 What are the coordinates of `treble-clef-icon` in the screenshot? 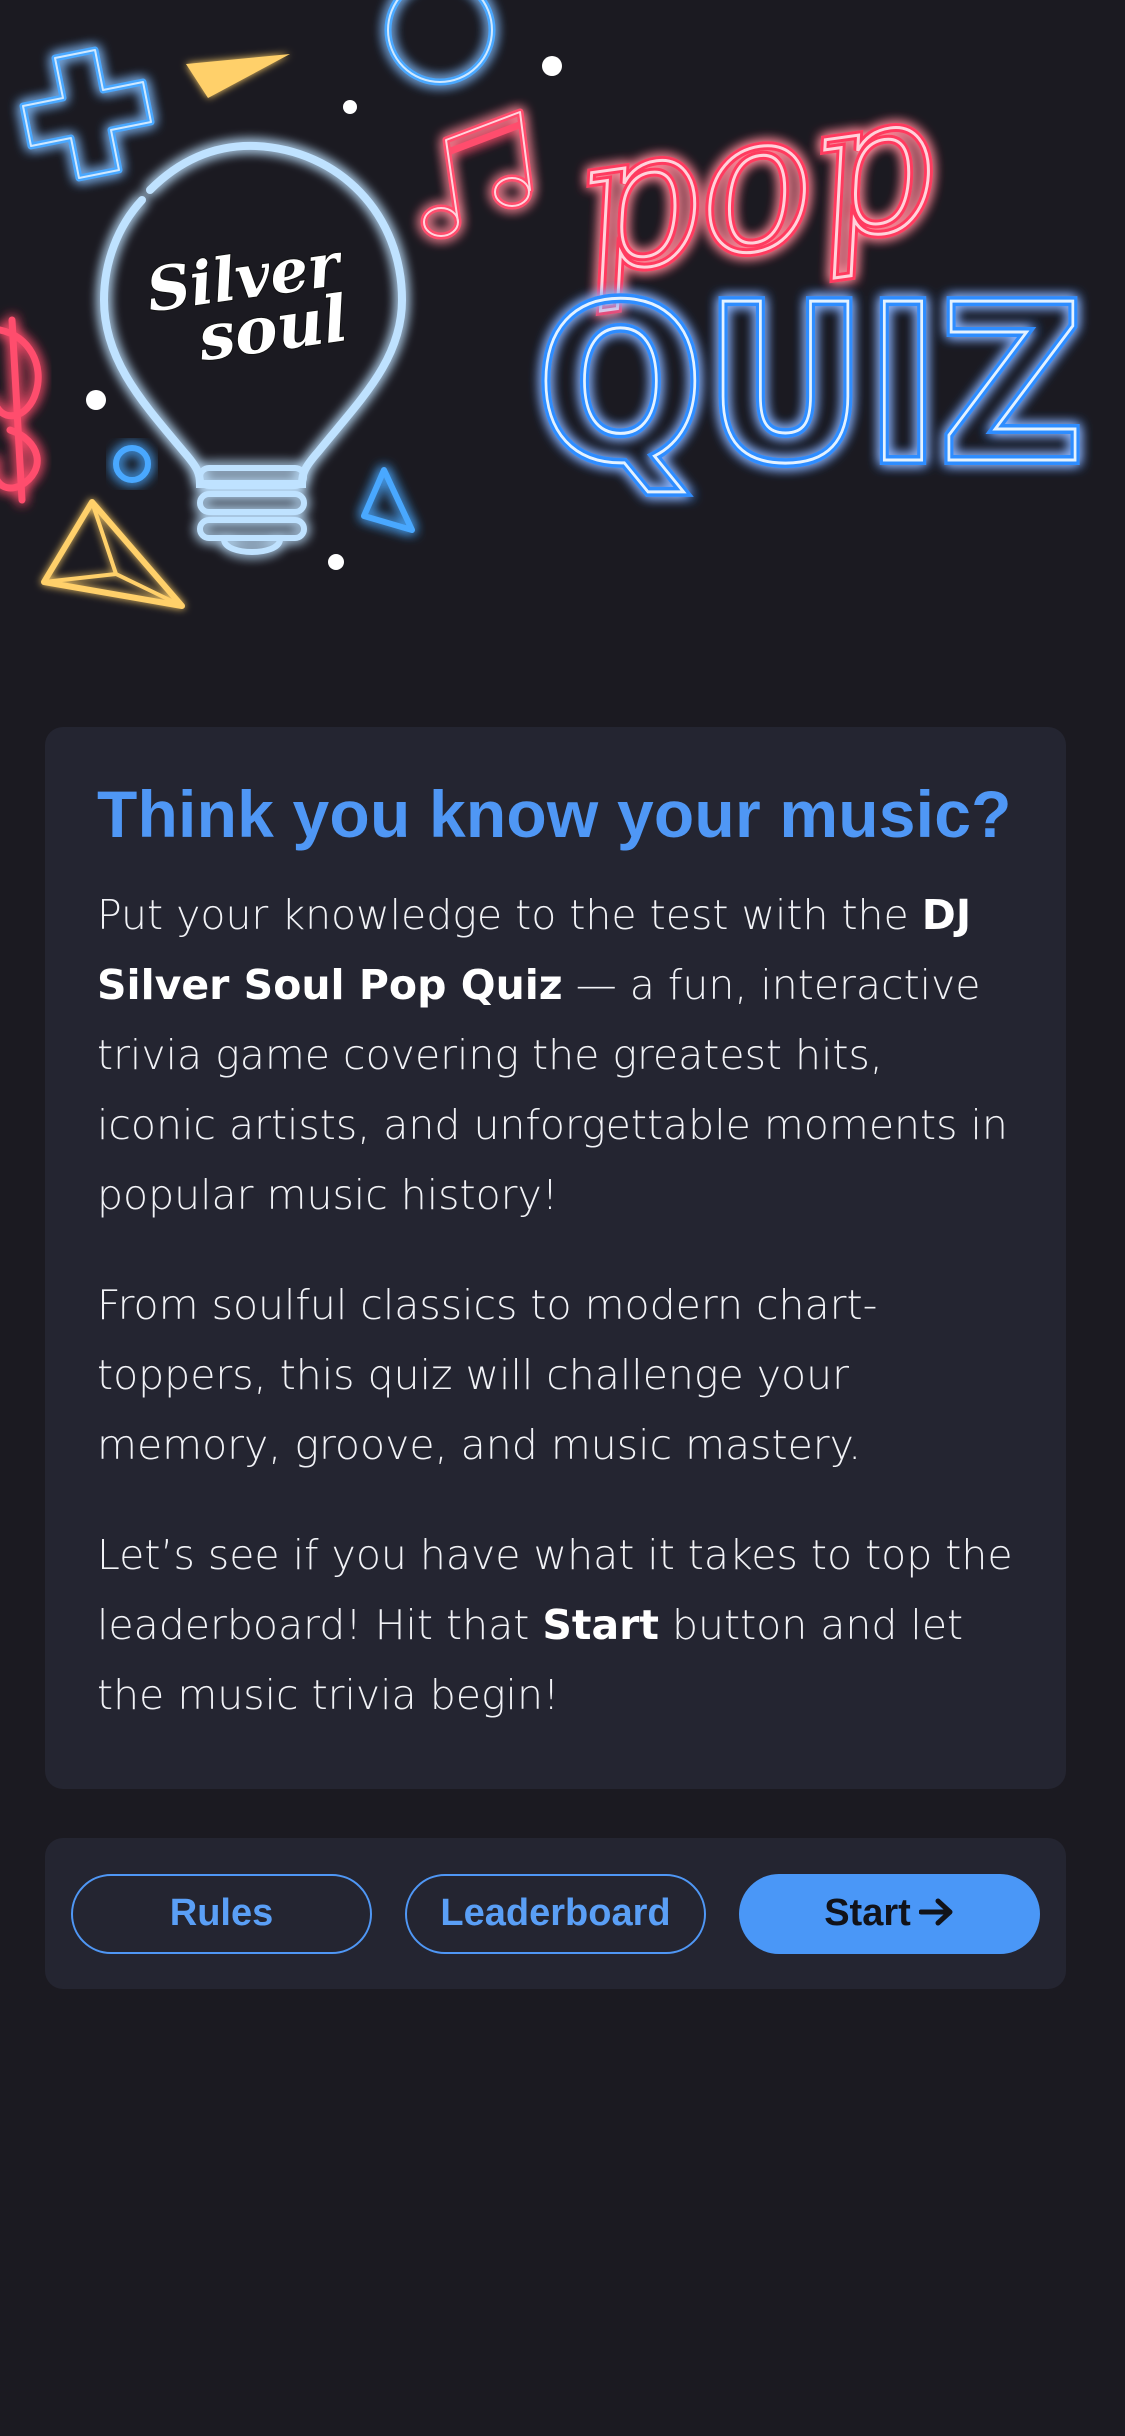 It's located at (21, 410).